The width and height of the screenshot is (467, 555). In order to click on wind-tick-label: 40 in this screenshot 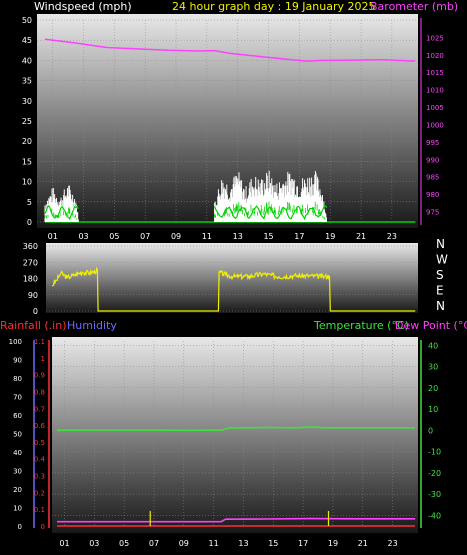, I will do `click(27, 60)`.